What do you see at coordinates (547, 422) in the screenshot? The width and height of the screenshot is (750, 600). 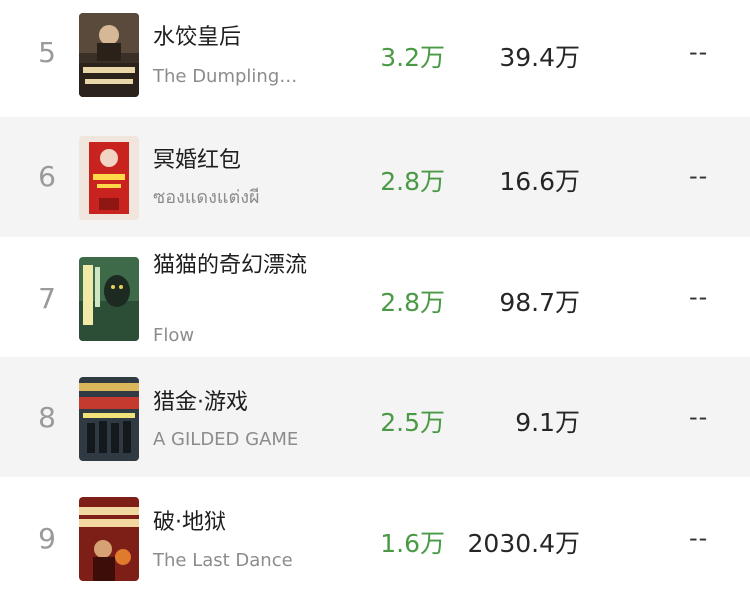 I see `want-to-see-count: 9.1万` at bounding box center [547, 422].